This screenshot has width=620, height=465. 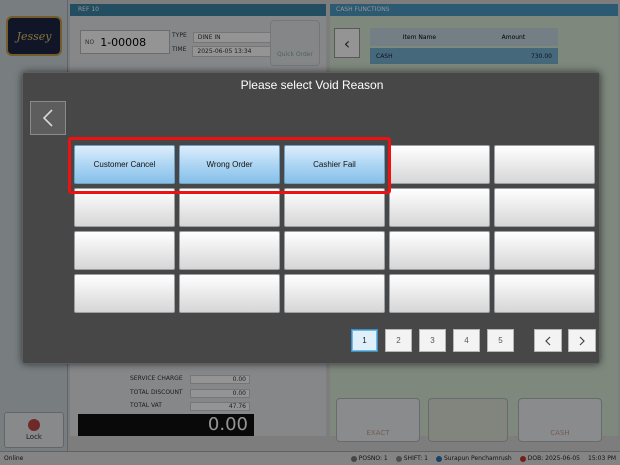 I want to click on void-reason-button: Cashier Fail, so click(x=334, y=164).